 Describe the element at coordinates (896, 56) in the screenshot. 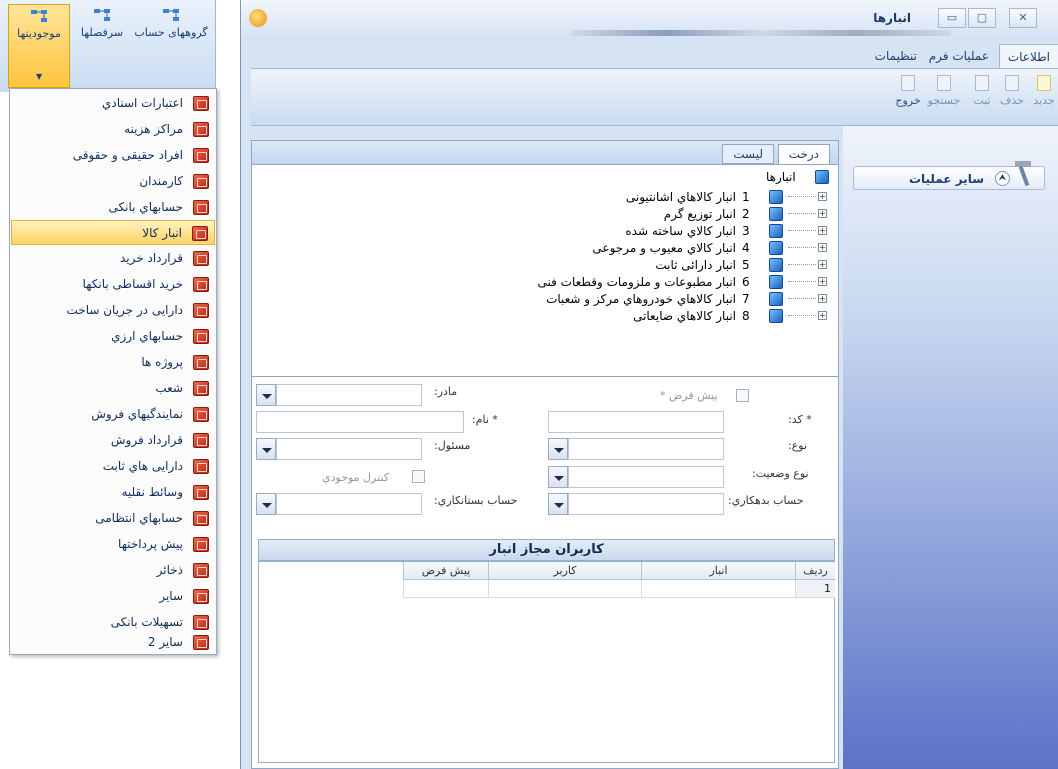

I see `tab-settings: تنظیمات` at that location.